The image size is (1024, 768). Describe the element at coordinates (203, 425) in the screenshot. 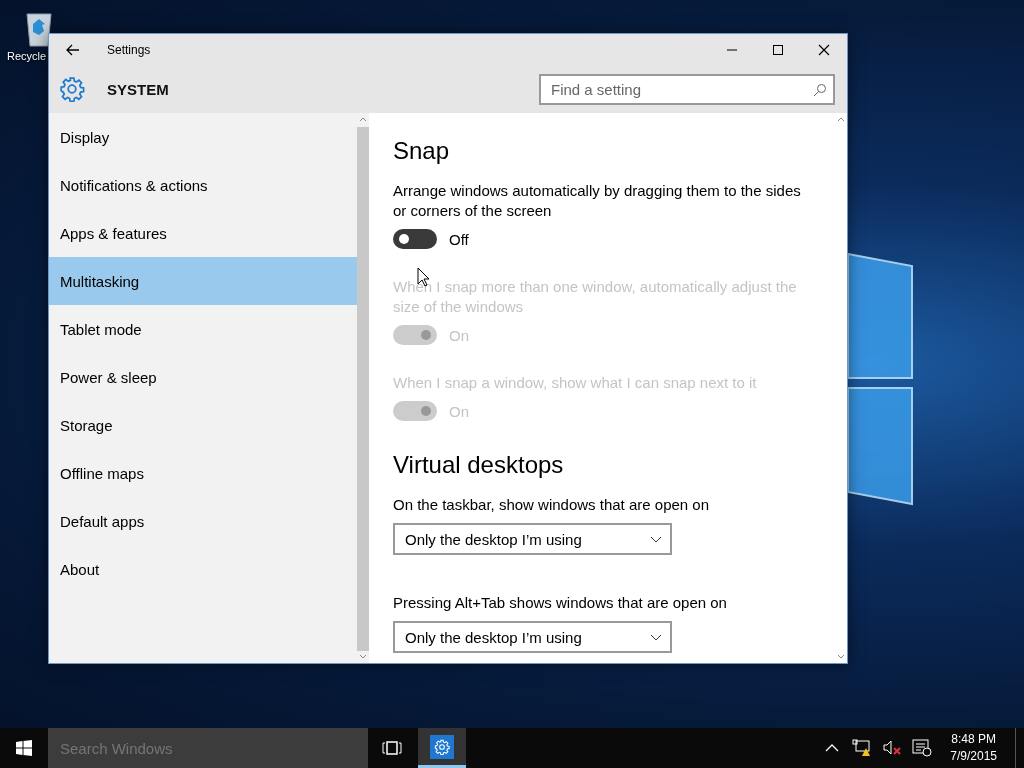

I see `sidebar-item: Storage` at that location.